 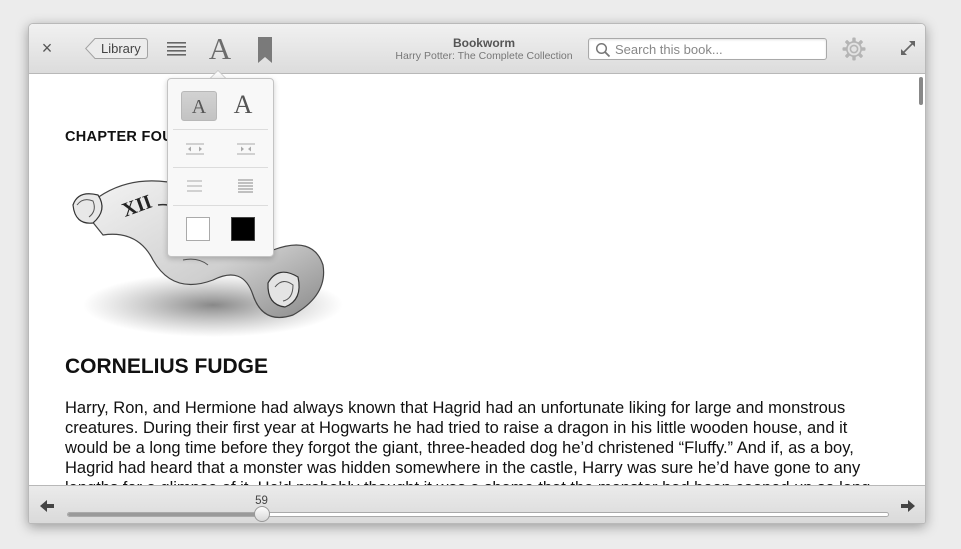 I want to click on library-button: Library, so click(x=116, y=48).